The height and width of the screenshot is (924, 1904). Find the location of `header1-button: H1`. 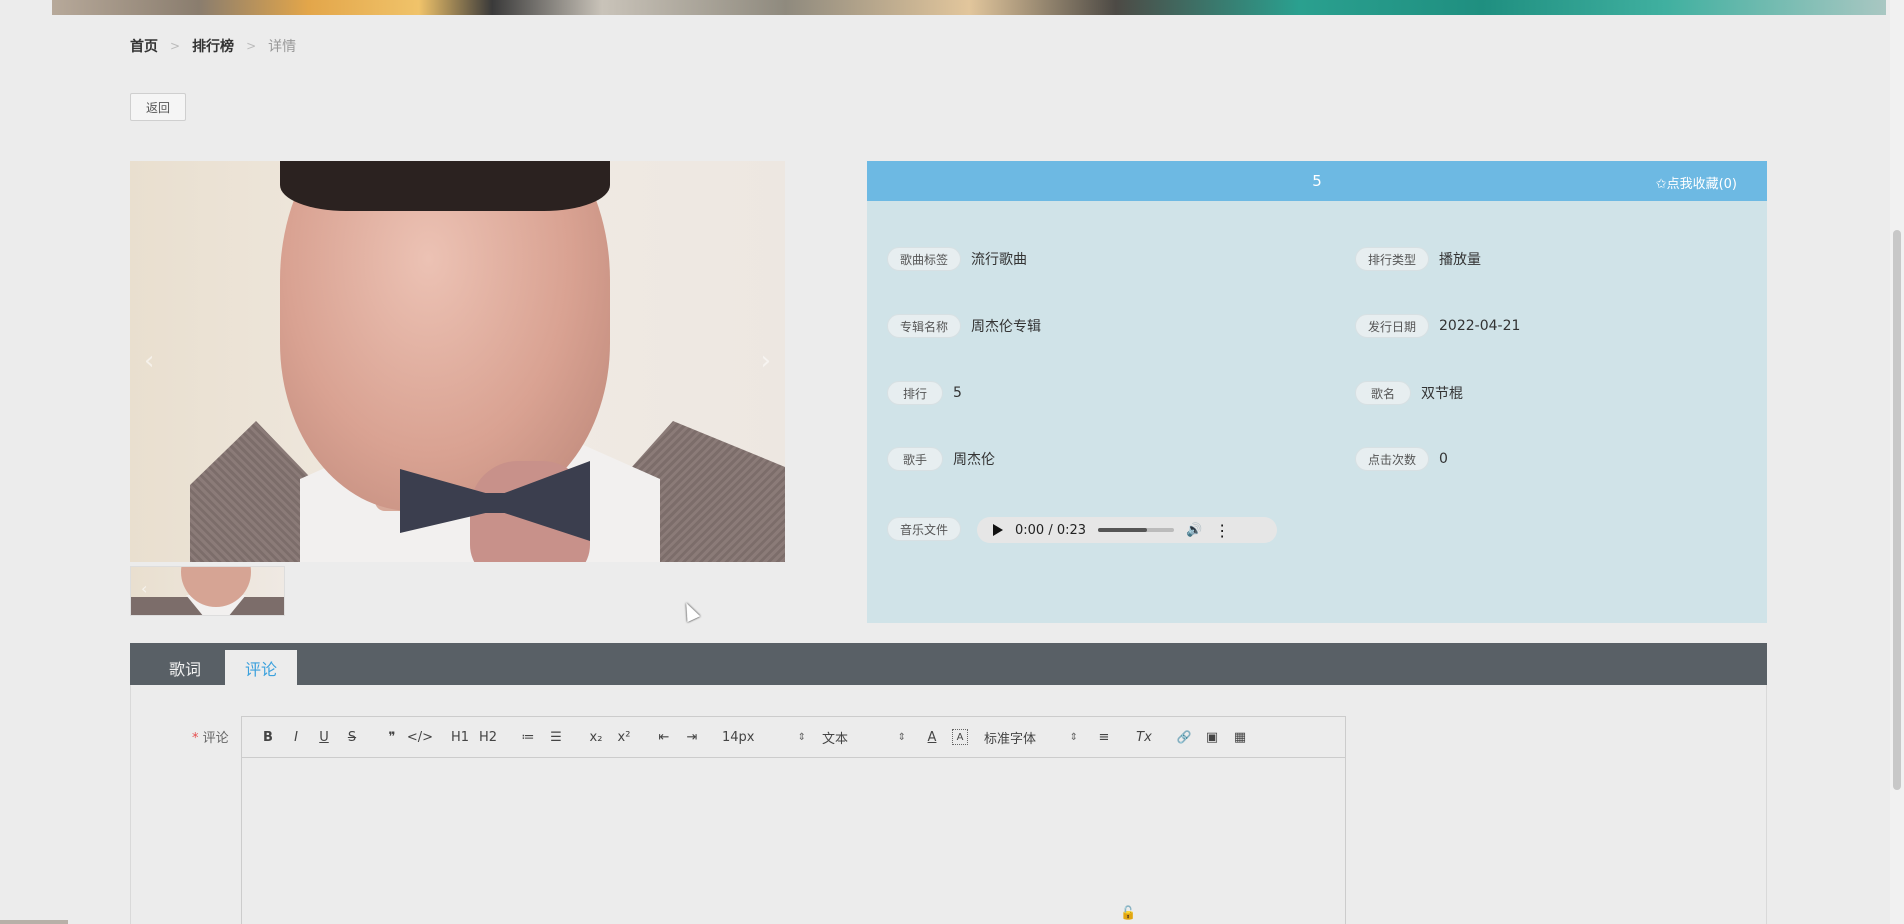

header1-button: H1 is located at coordinates (460, 737).